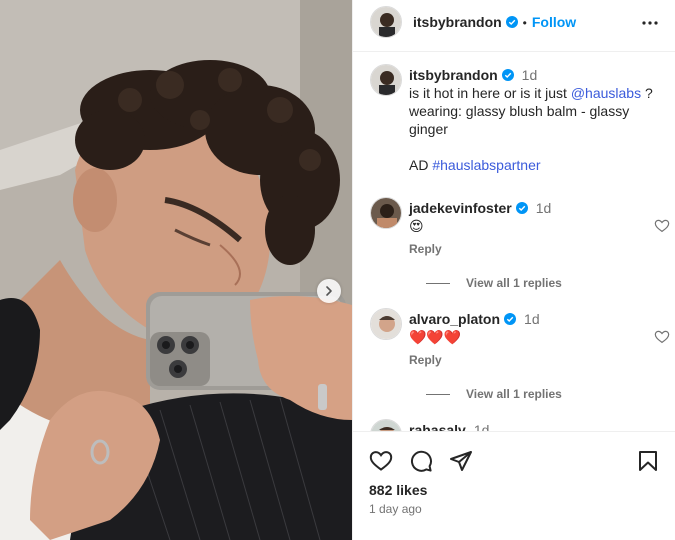  Describe the element at coordinates (421, 165) in the screenshot. I see `ad-label: AD` at that location.